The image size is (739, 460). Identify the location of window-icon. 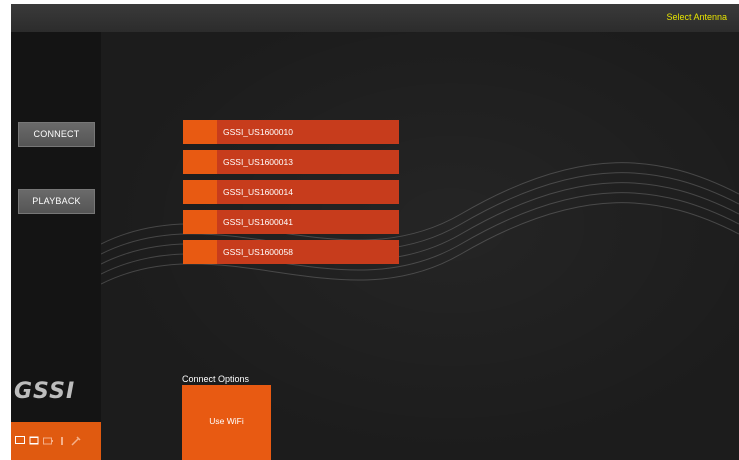
(34, 441).